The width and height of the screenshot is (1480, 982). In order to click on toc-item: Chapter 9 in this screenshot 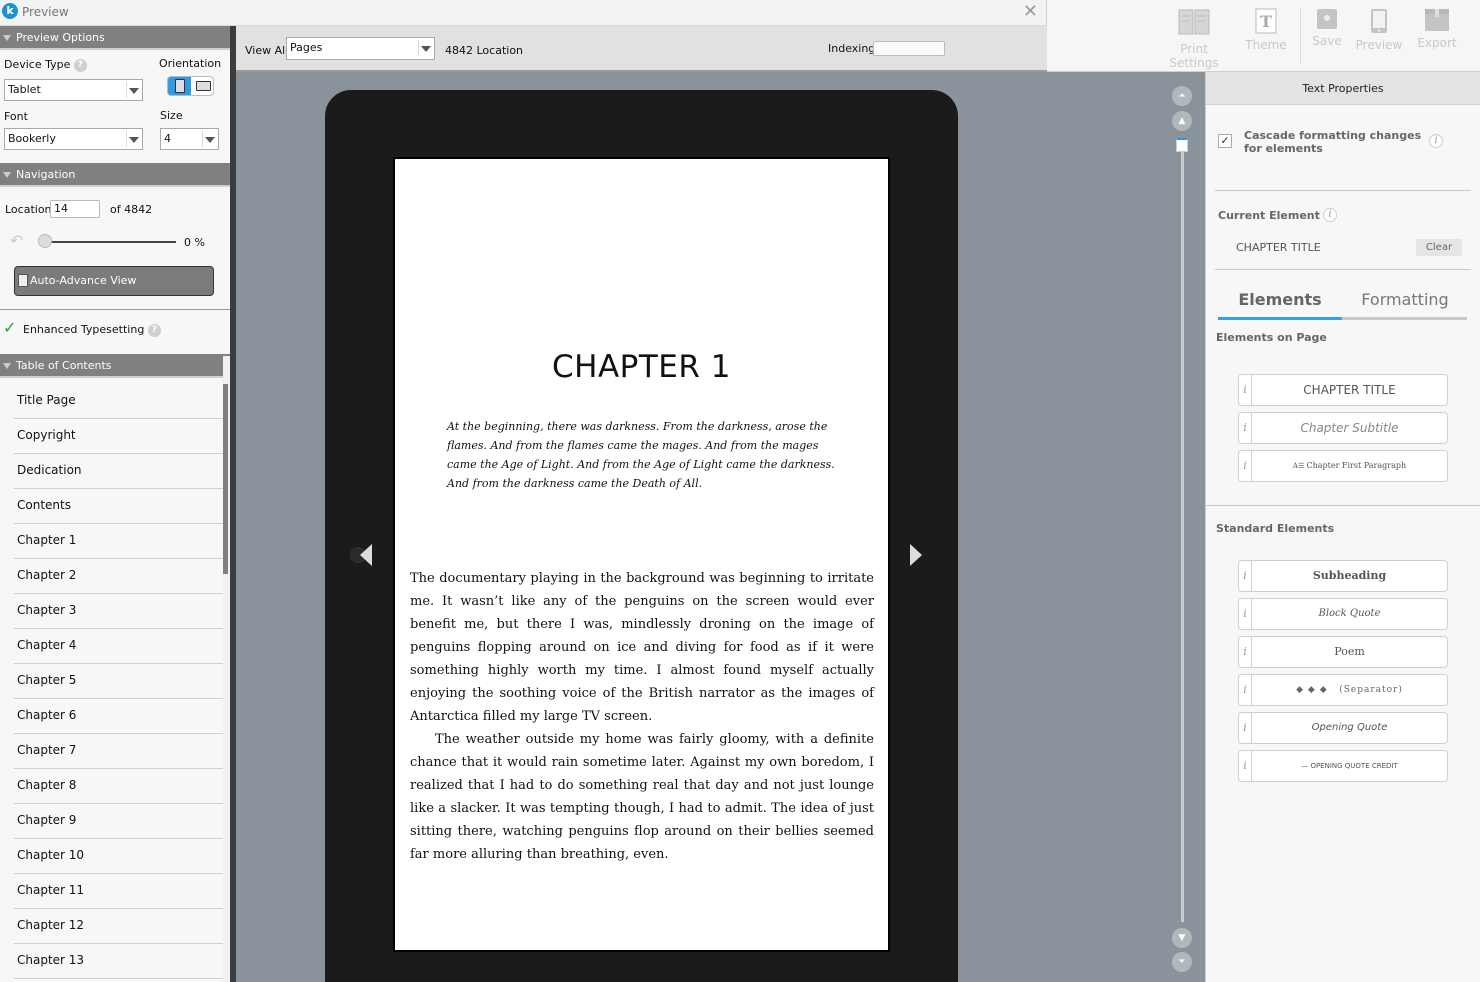, I will do `click(118, 821)`.